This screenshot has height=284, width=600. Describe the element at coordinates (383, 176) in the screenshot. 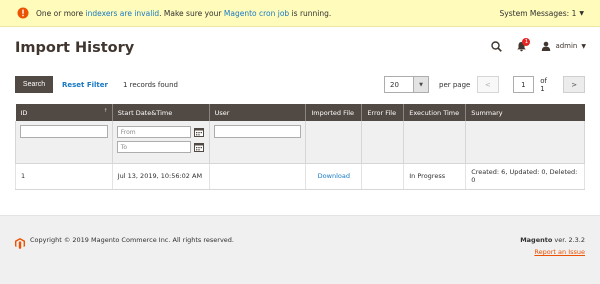

I see `cell-error-file` at that location.